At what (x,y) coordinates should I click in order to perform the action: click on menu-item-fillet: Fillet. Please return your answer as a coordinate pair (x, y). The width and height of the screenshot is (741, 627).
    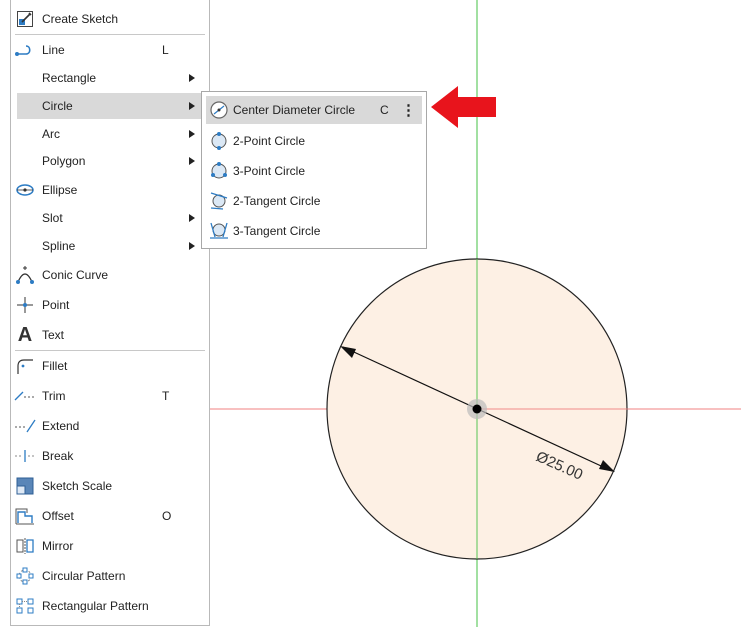
    Looking at the image, I should click on (110, 366).